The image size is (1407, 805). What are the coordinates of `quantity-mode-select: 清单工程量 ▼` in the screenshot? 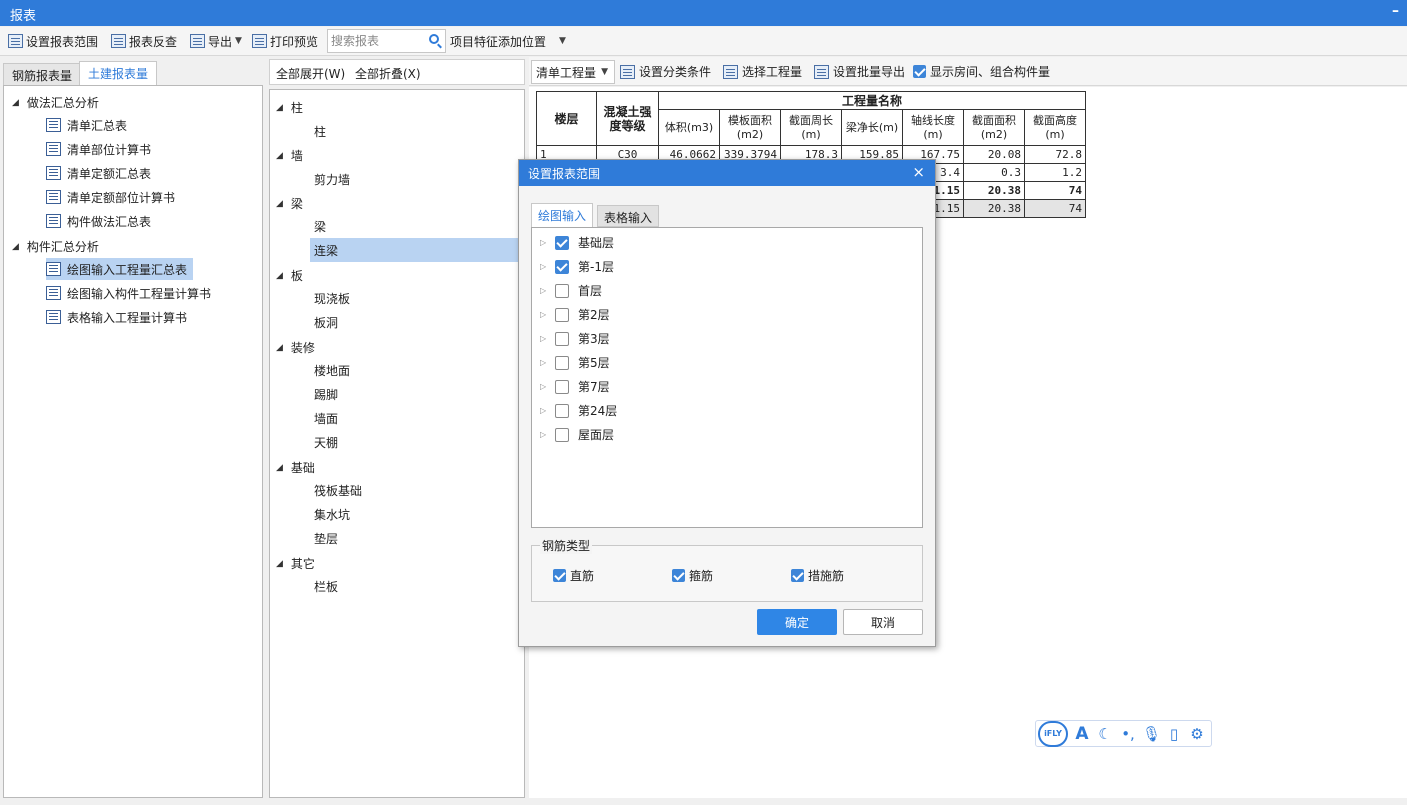 It's located at (573, 72).